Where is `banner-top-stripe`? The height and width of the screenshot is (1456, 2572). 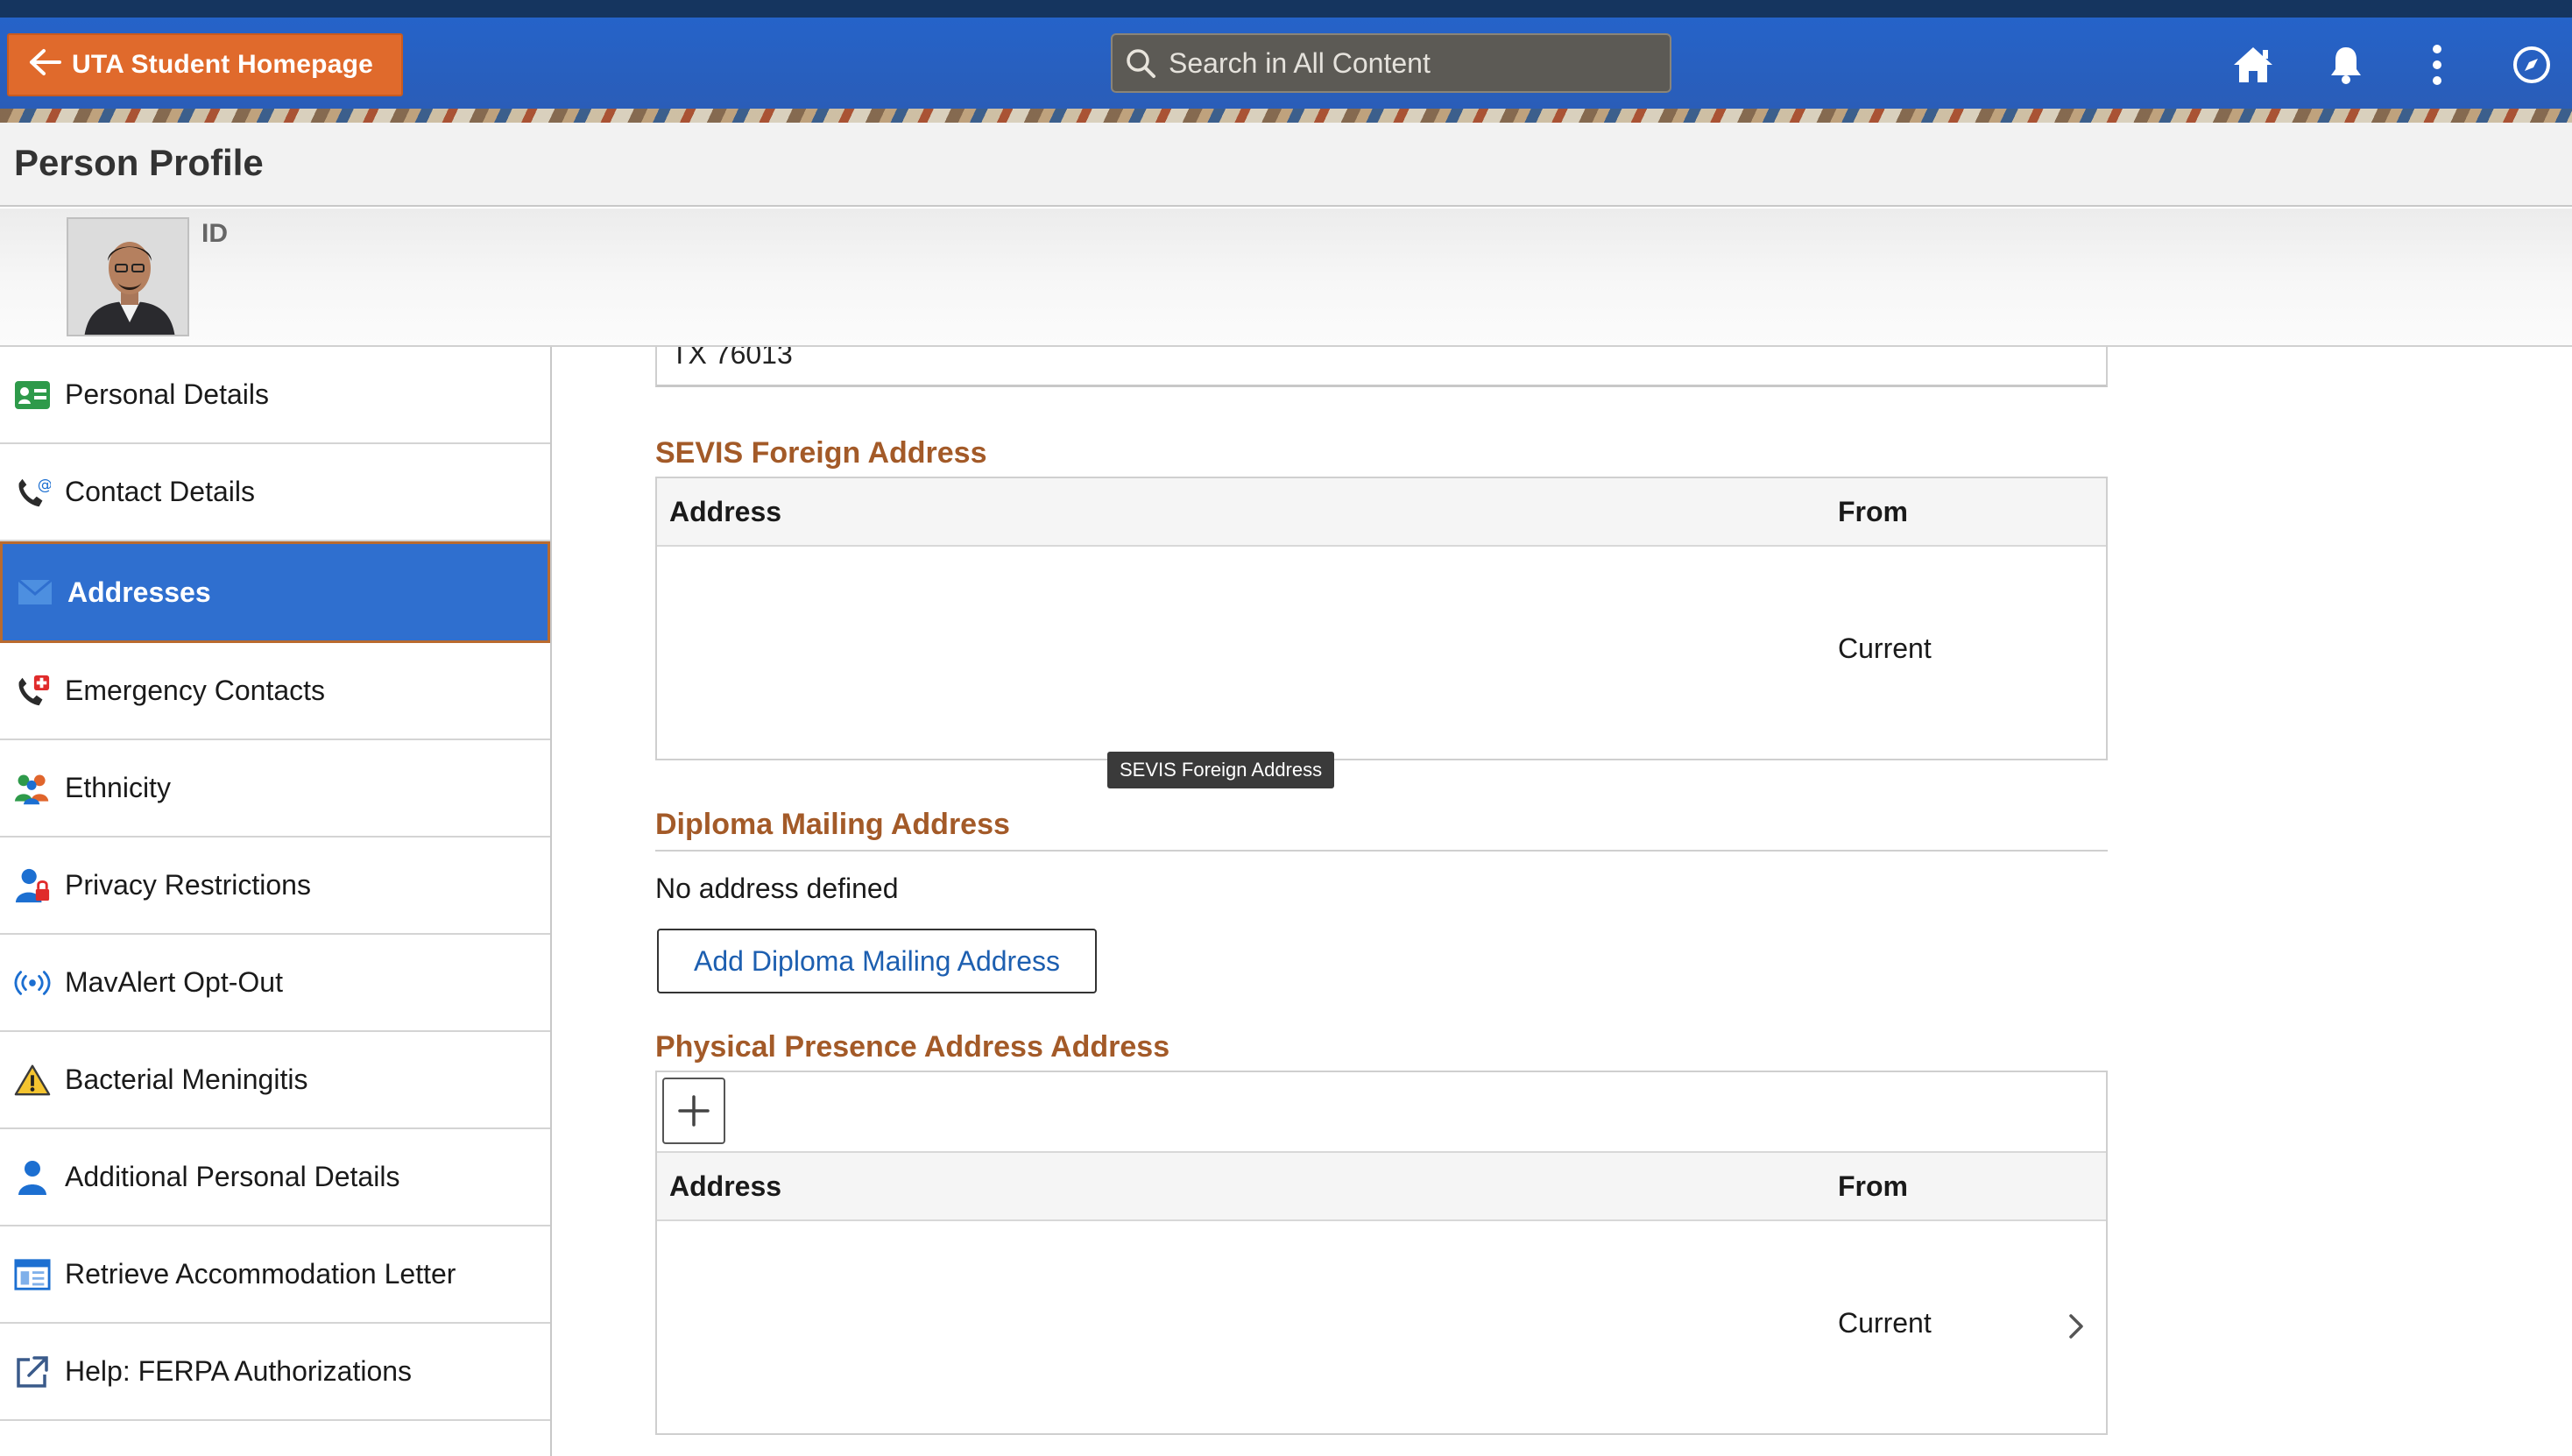 banner-top-stripe is located at coordinates (1286, 9).